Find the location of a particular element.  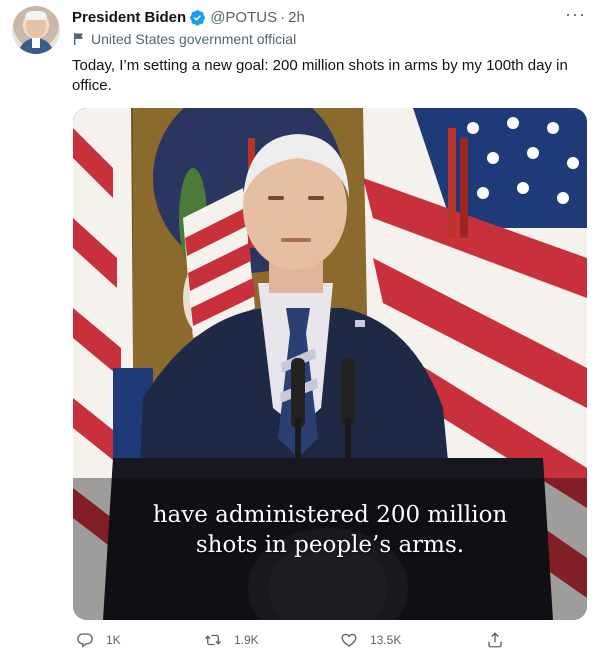

caption-line-2: shots in people’s arms. is located at coordinates (330, 545).